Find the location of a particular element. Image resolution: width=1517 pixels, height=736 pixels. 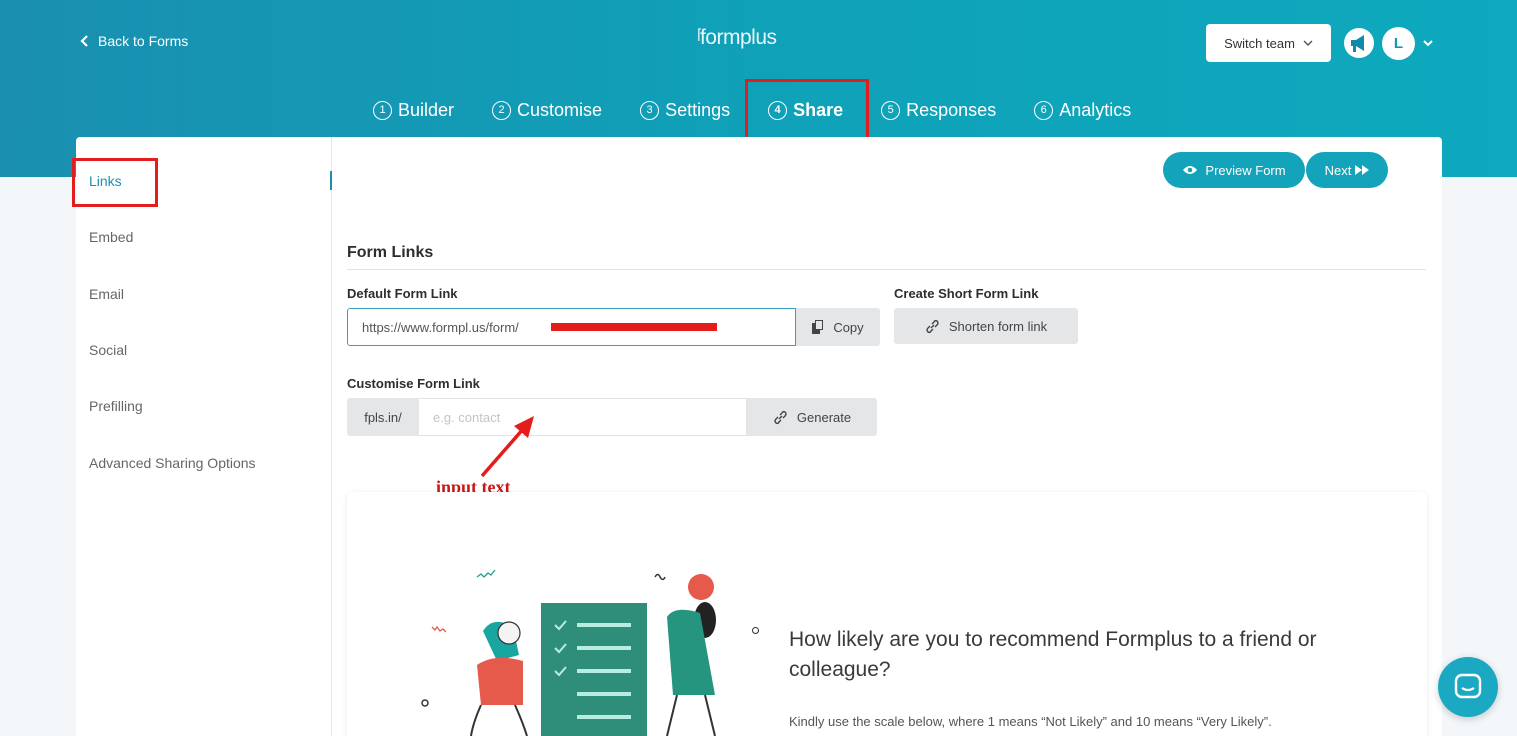

step-label: Responses is located at coordinates (951, 109).